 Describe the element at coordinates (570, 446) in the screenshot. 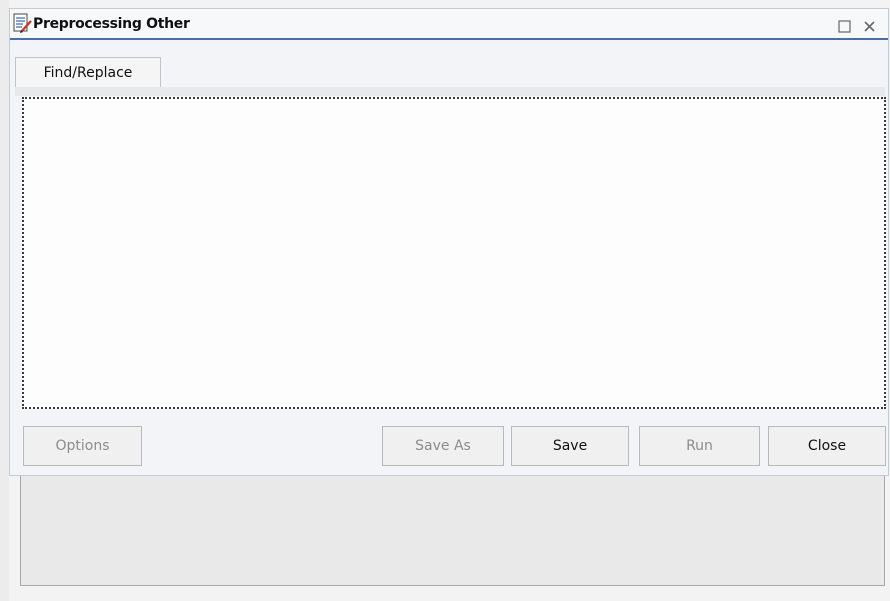

I see `save-button: Save` at that location.